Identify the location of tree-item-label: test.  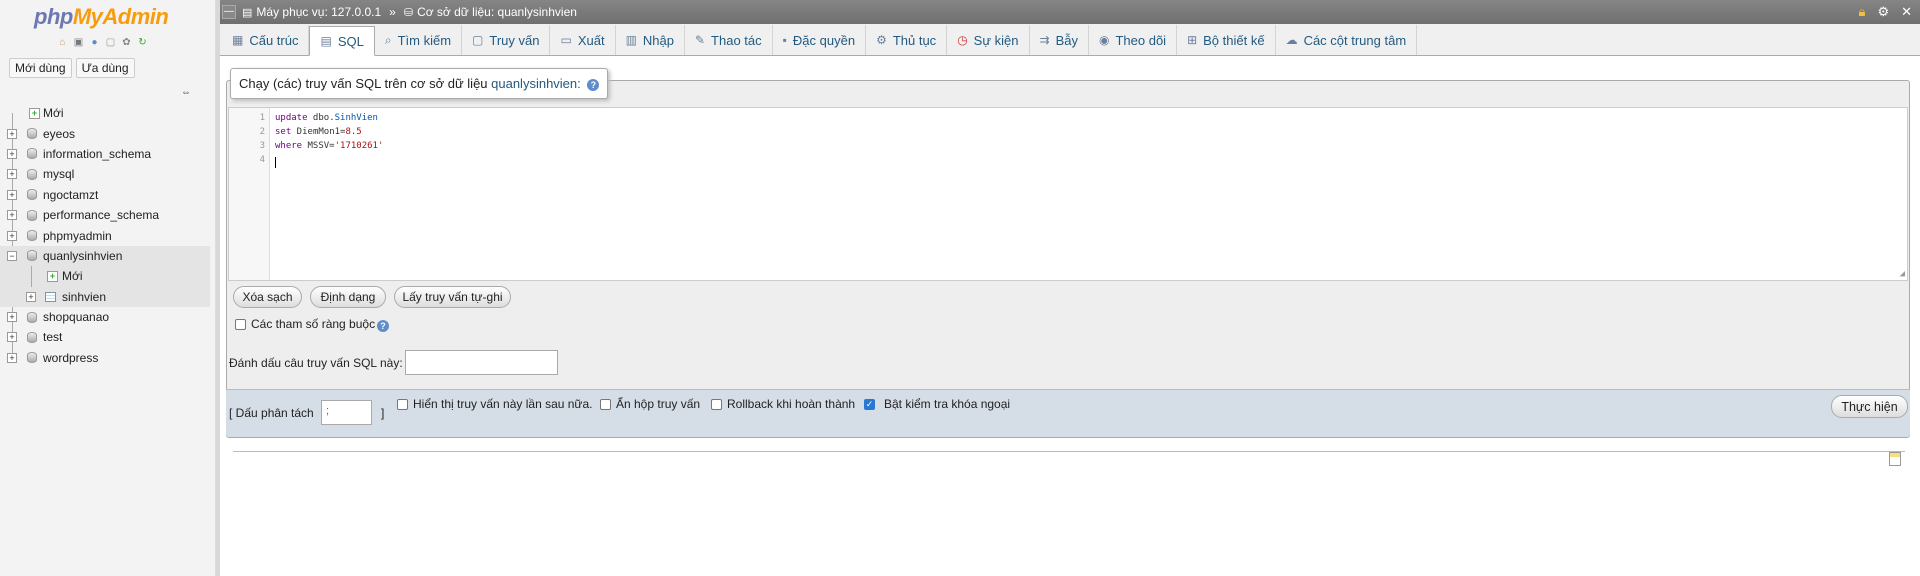
(52, 337).